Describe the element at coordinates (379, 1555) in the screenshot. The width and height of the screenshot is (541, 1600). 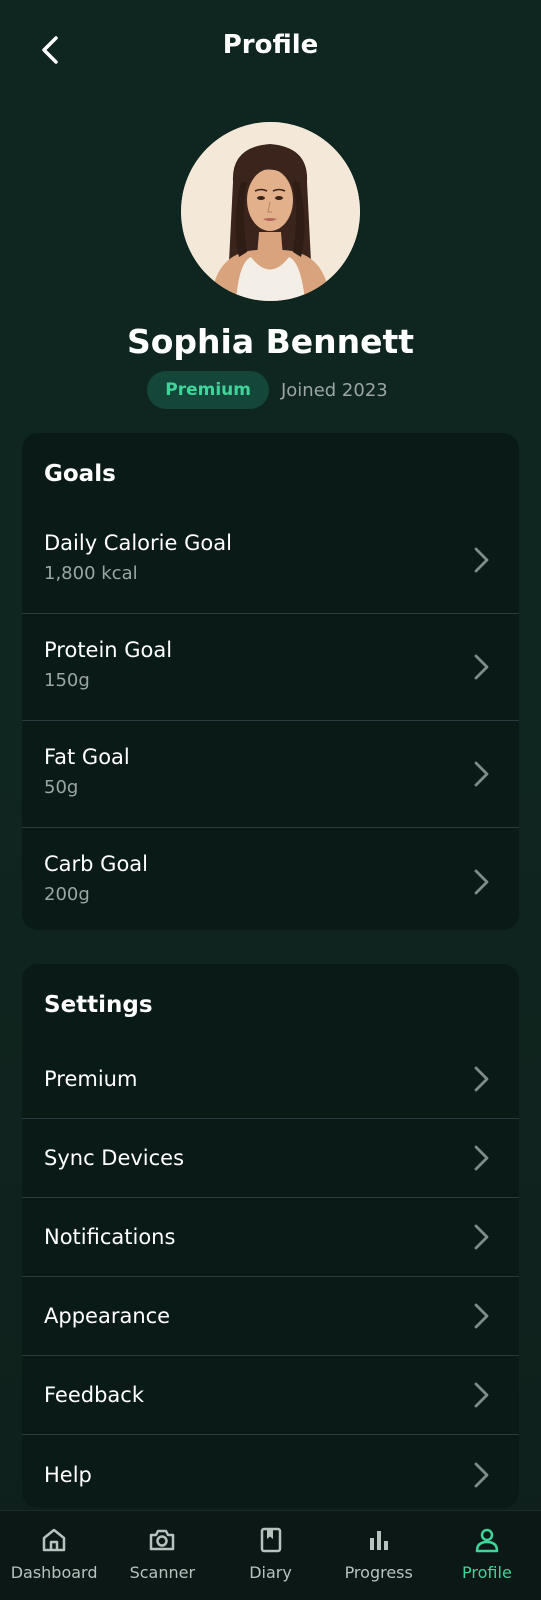
I see `nav-item-progress: Progress` at that location.